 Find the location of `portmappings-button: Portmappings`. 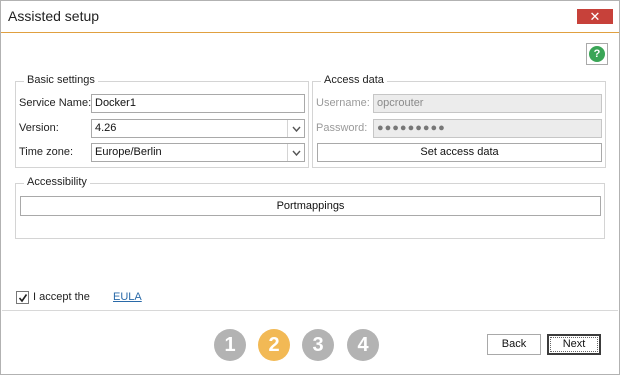

portmappings-button: Portmappings is located at coordinates (310, 206).